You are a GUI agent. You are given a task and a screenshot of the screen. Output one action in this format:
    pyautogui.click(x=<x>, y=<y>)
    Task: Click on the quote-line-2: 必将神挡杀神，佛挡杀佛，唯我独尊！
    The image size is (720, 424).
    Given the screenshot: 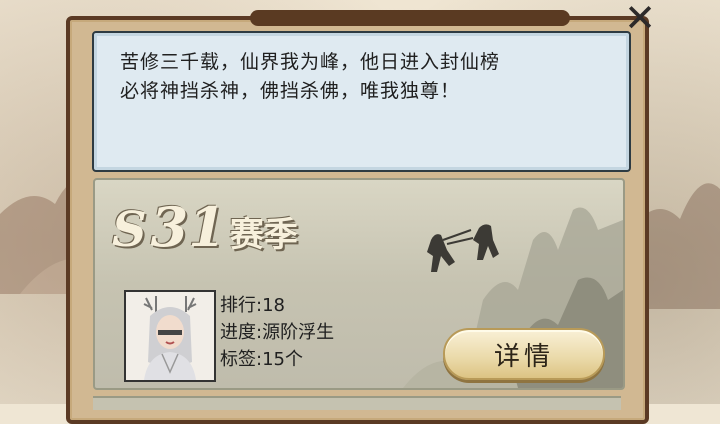 What is the action you would take?
    pyautogui.click(x=290, y=91)
    